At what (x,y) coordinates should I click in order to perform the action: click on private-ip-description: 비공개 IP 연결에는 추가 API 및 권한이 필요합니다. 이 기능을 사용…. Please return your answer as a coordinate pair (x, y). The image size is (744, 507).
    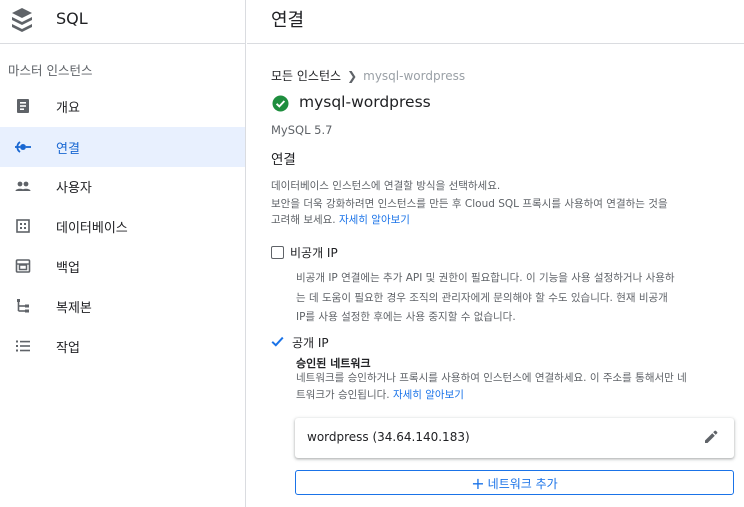
    Looking at the image, I should click on (485, 298).